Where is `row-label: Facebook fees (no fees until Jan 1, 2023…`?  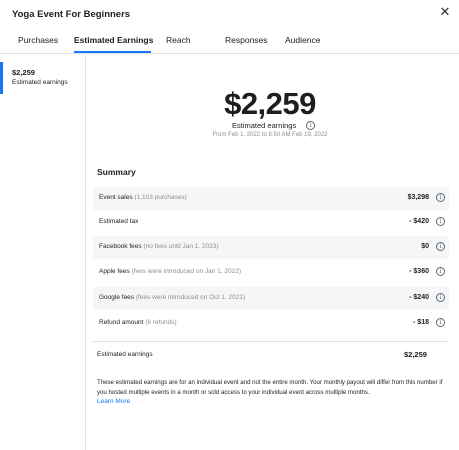 row-label: Facebook fees (no fees until Jan 1, 2023… is located at coordinates (159, 246).